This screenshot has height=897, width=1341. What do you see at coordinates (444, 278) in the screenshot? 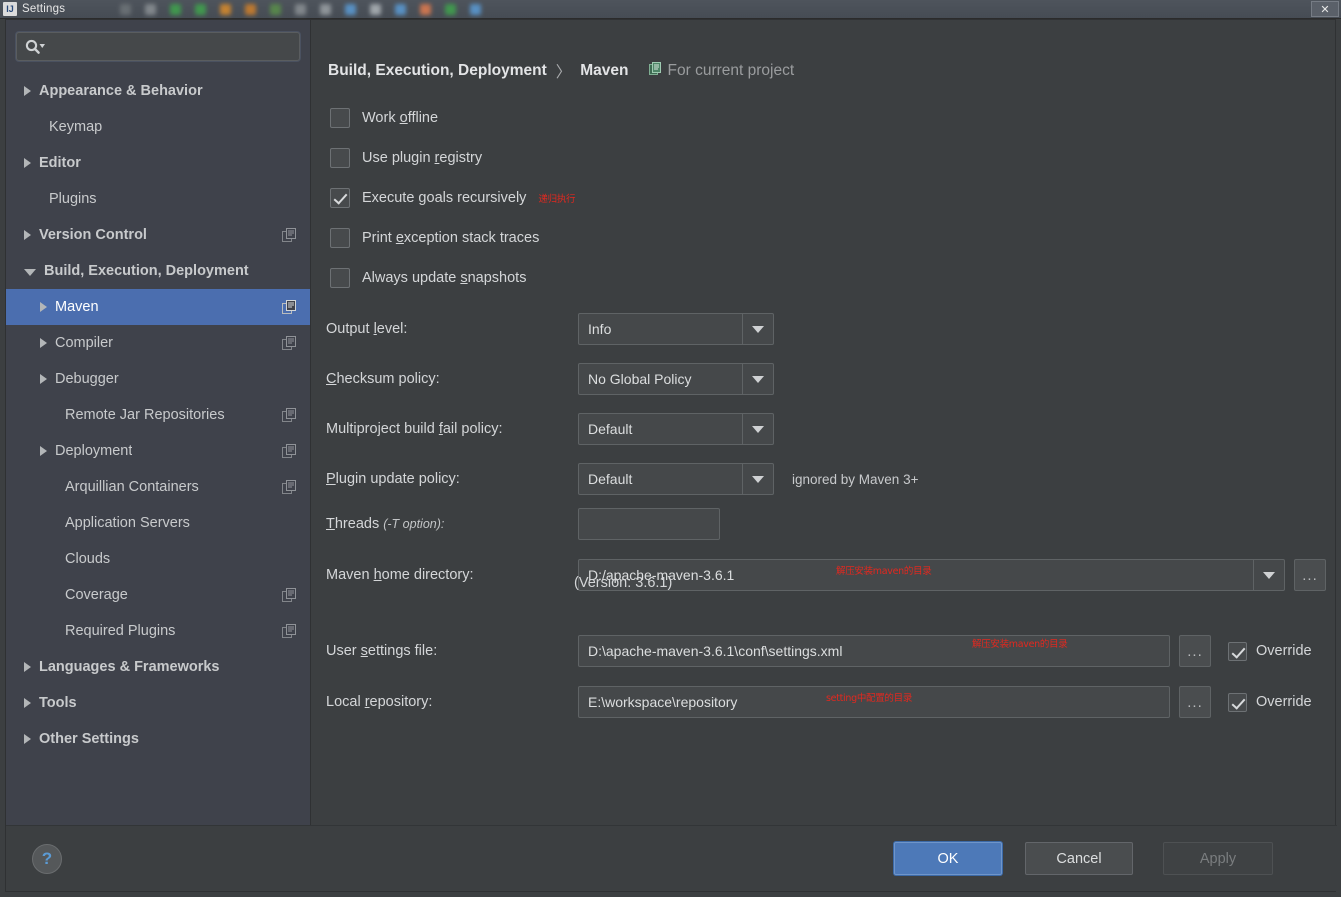
I see `always-update-snapshots-label: Always update snapshots` at bounding box center [444, 278].